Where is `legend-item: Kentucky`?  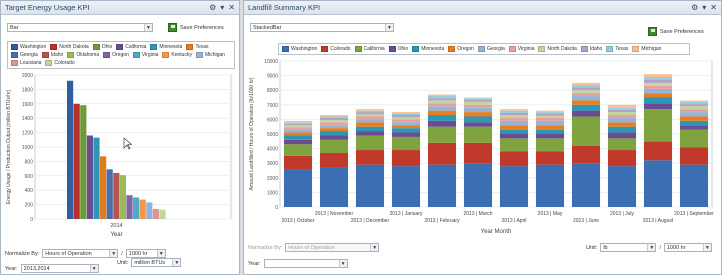 legend-item: Kentucky is located at coordinates (177, 55).